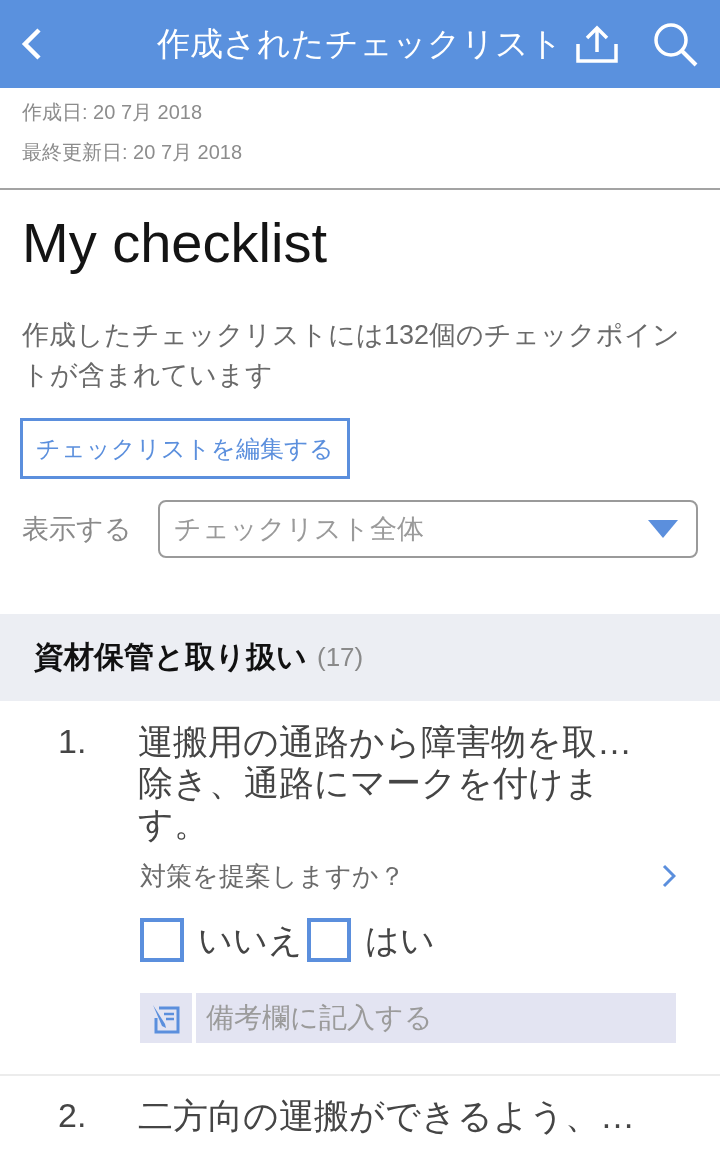 This screenshot has height=1156, width=720. What do you see at coordinates (675, 44) in the screenshot?
I see `search-icon` at bounding box center [675, 44].